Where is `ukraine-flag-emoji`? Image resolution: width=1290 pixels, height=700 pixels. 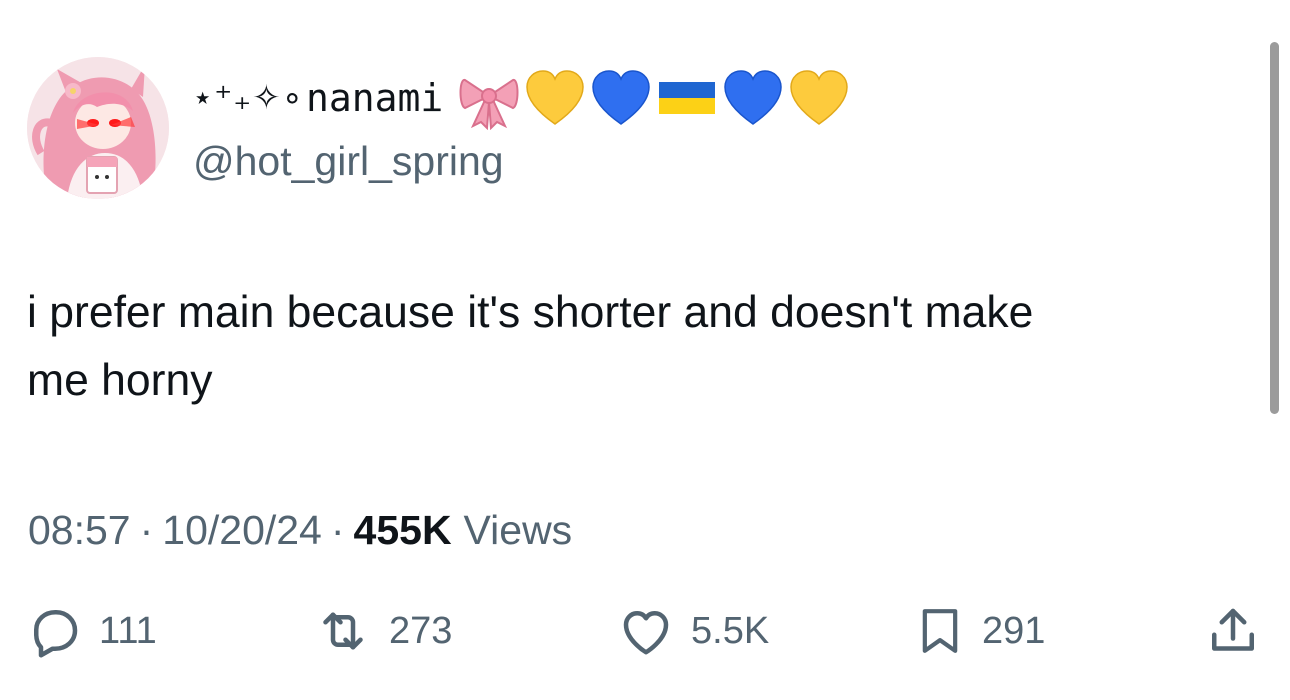
ukraine-flag-emoji is located at coordinates (687, 98).